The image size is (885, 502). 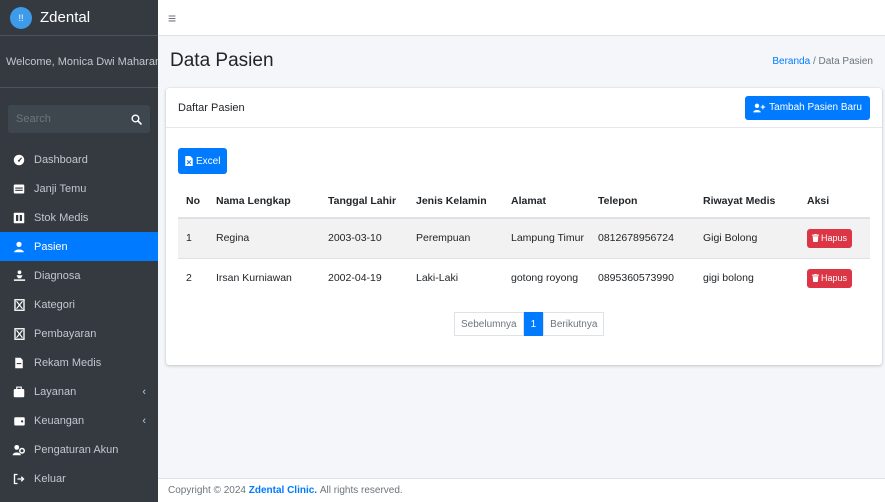 What do you see at coordinates (815, 107) in the screenshot?
I see `add-patient-label: Tambah Pasien Baru` at bounding box center [815, 107].